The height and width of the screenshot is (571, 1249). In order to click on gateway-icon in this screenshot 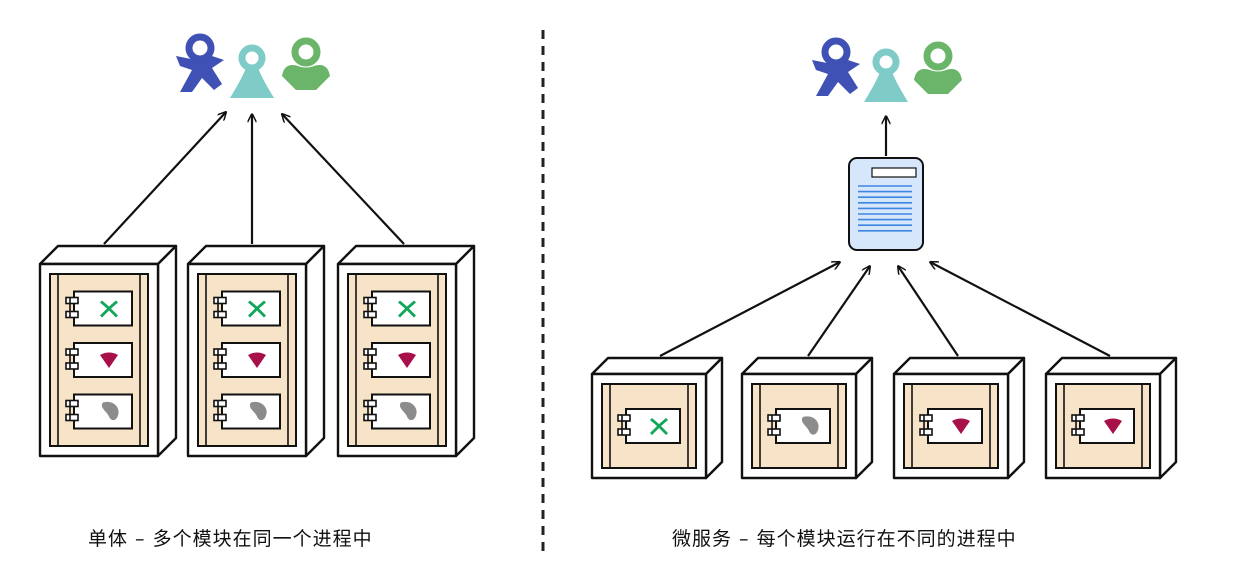, I will do `click(886, 204)`.